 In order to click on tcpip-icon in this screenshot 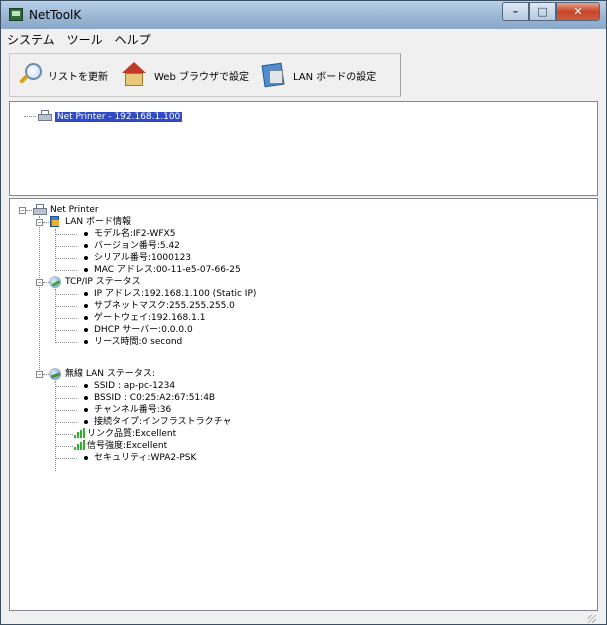, I will do `click(55, 282)`.